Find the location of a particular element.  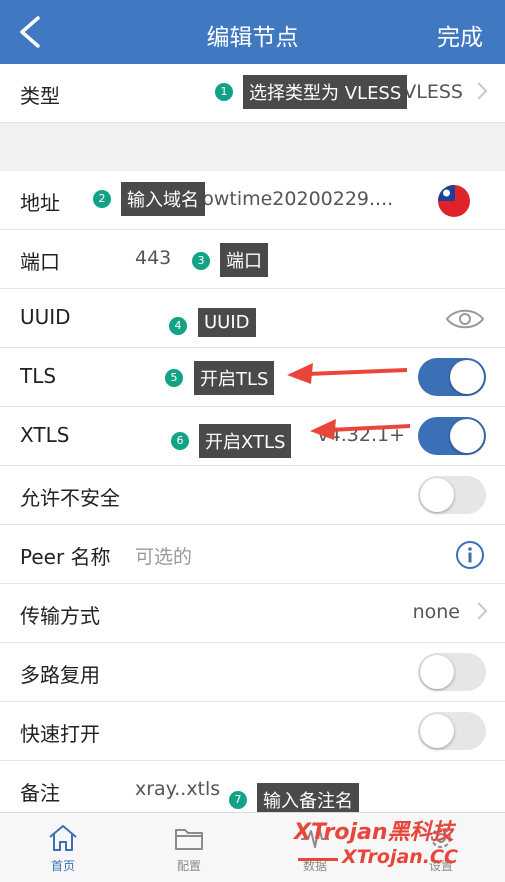

tls-toggle is located at coordinates (452, 377).